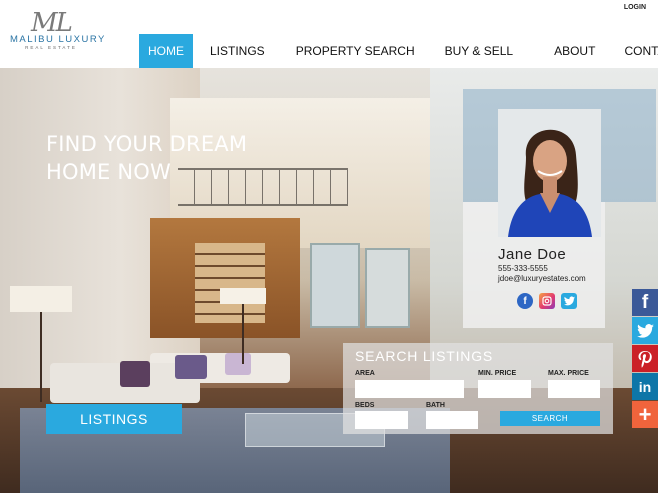 Image resolution: width=658 pixels, height=493 pixels. What do you see at coordinates (52, 23) in the screenshot?
I see `logo-monogram: ML` at bounding box center [52, 23].